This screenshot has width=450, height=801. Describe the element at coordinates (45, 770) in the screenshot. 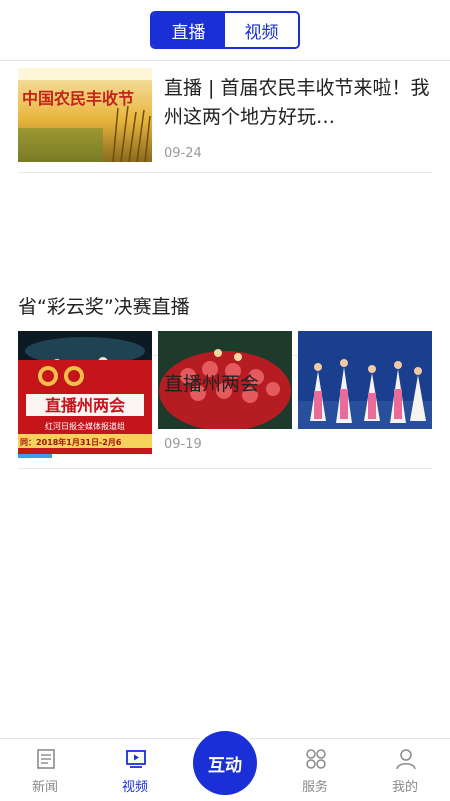

I see `nav-news: 新闻` at that location.